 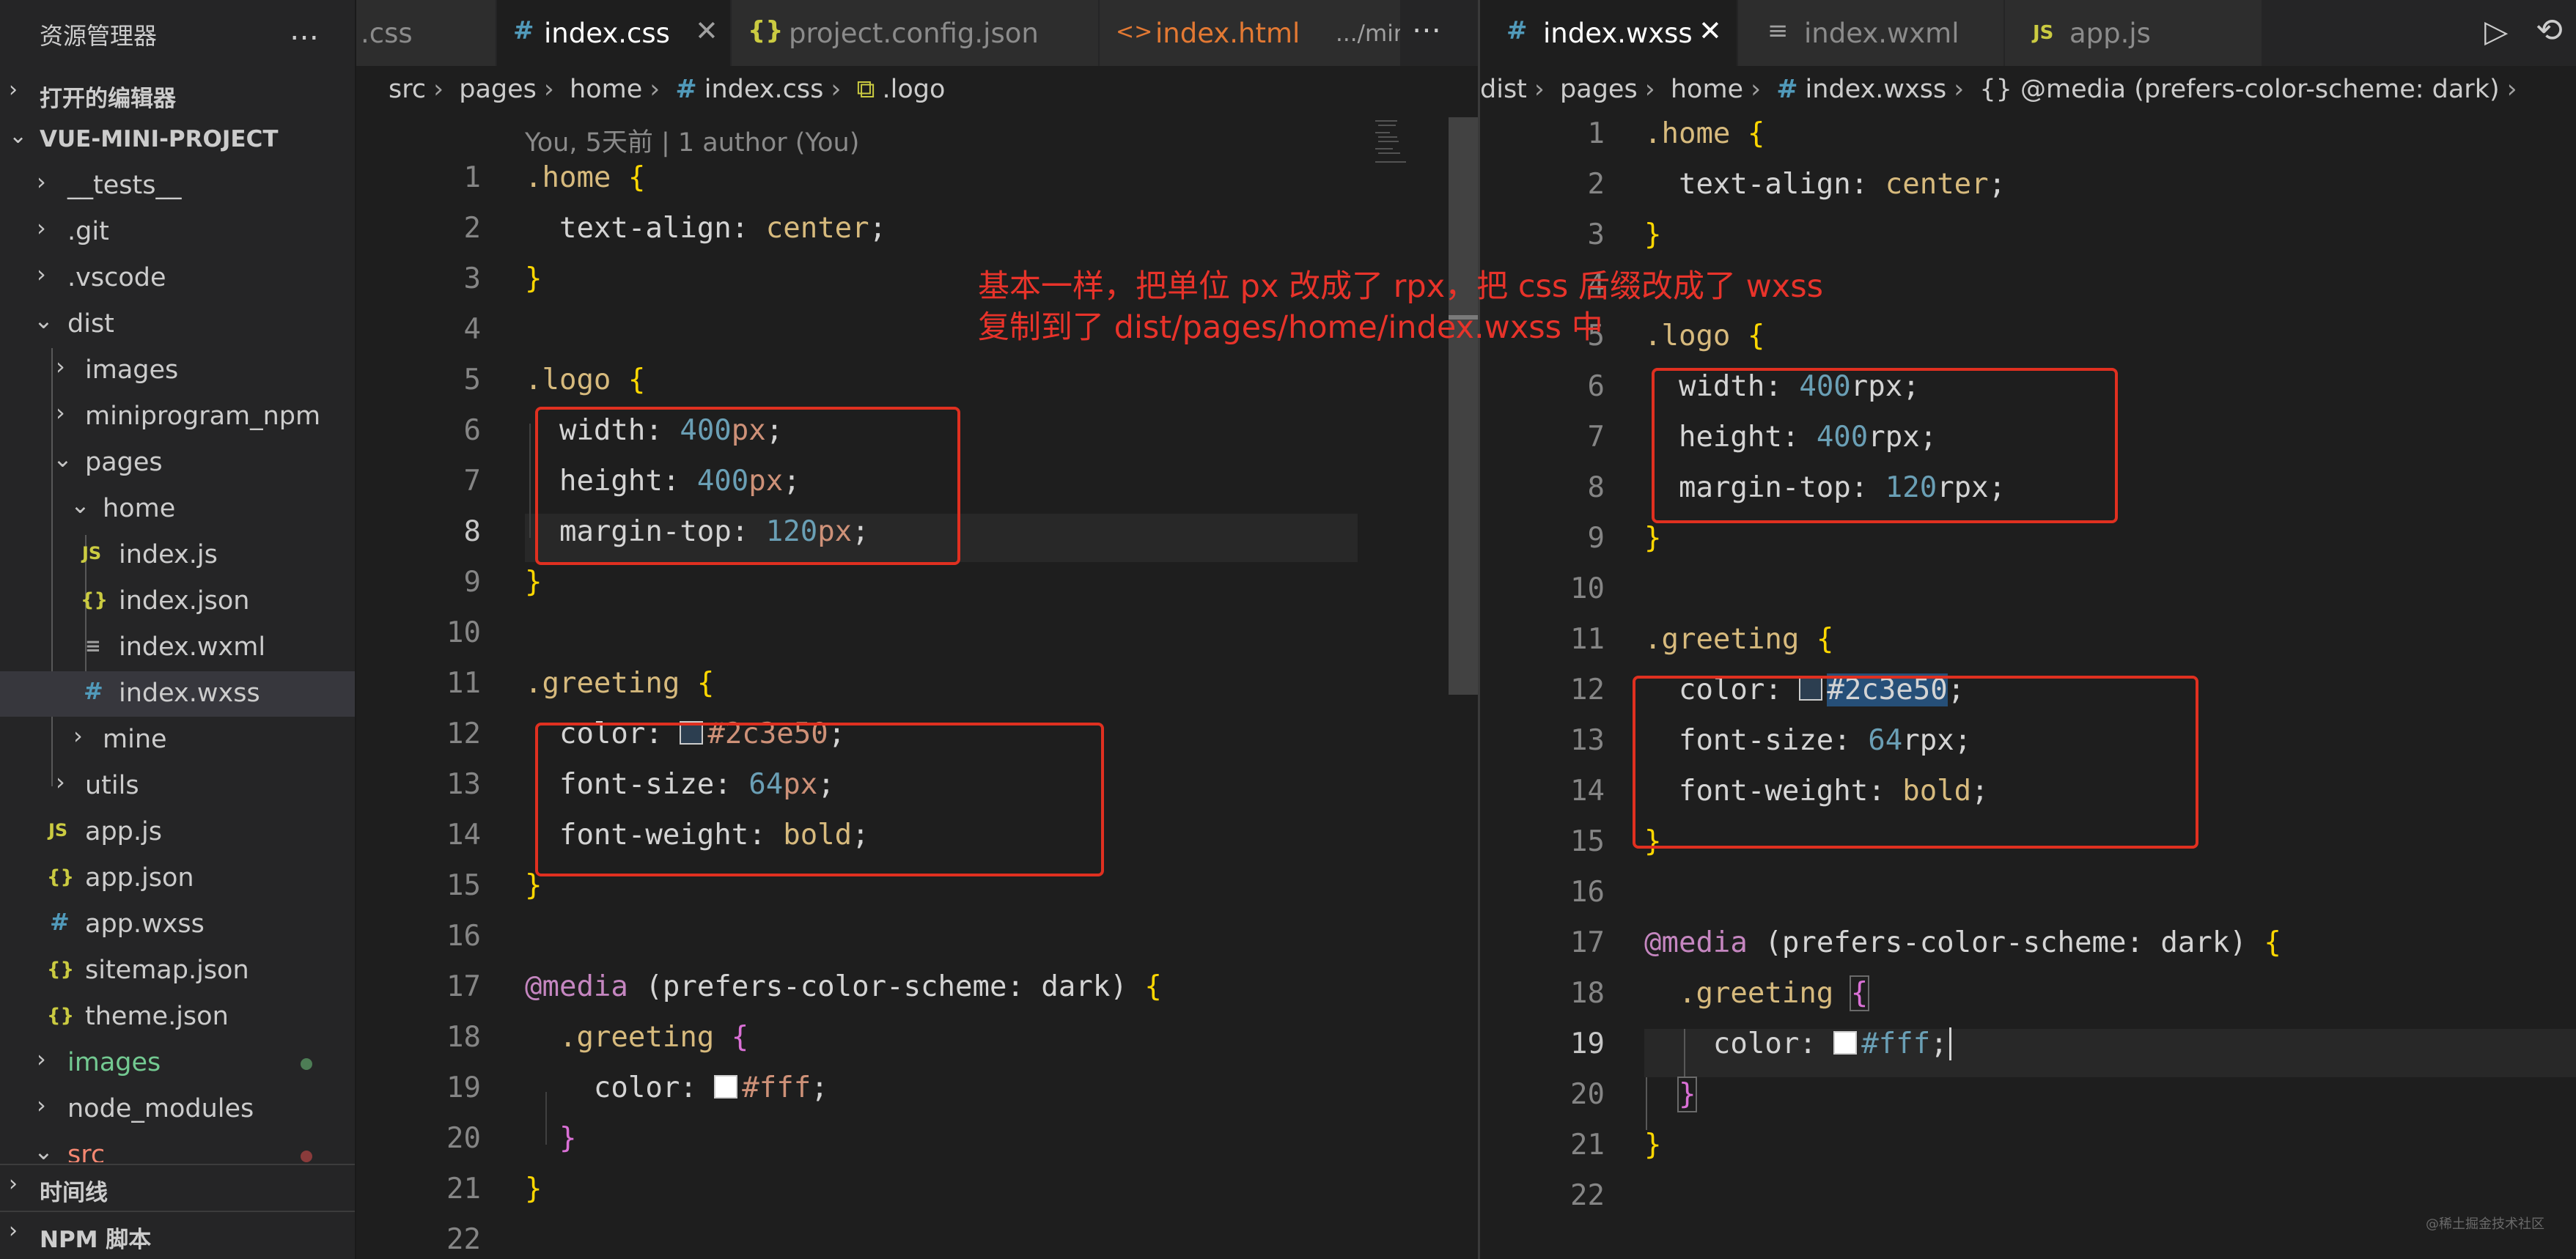 What do you see at coordinates (614, 33) in the screenshot?
I see `tab-index-css: # index.css ✕` at bounding box center [614, 33].